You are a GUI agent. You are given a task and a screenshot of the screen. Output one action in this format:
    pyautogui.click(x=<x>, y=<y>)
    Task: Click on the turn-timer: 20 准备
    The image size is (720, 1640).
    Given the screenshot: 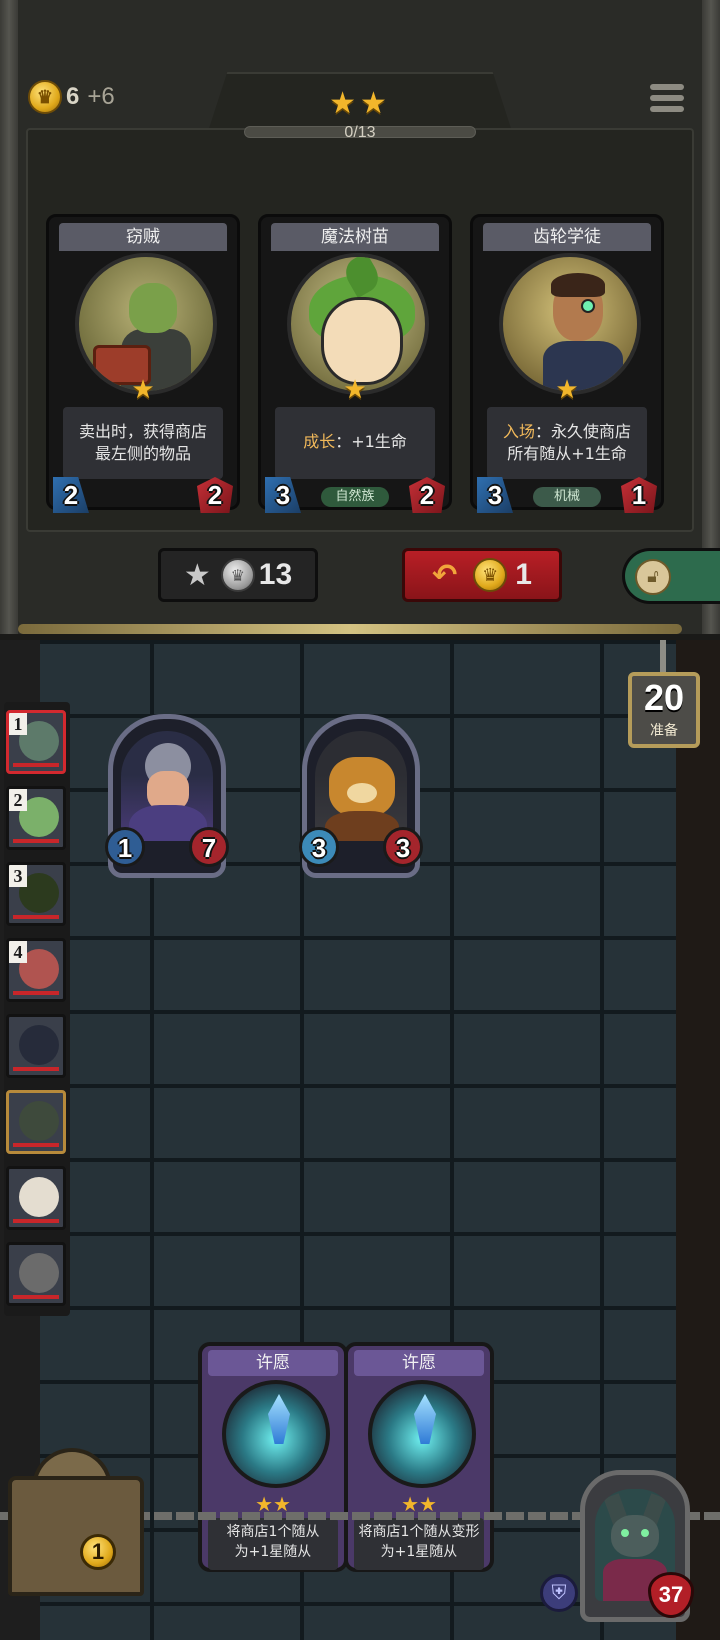 What is the action you would take?
    pyautogui.click(x=664, y=710)
    